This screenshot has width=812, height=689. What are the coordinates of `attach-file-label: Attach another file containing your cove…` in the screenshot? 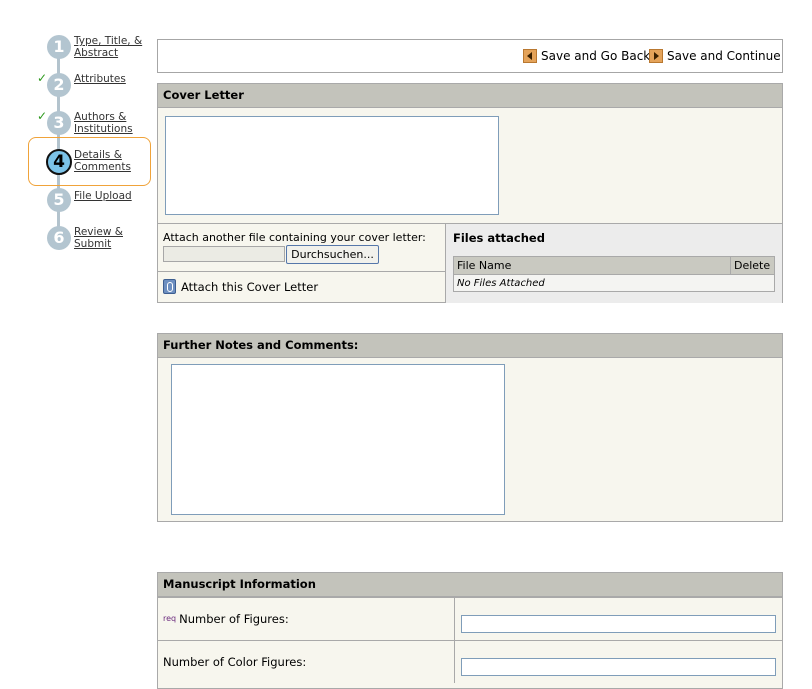 It's located at (294, 237).